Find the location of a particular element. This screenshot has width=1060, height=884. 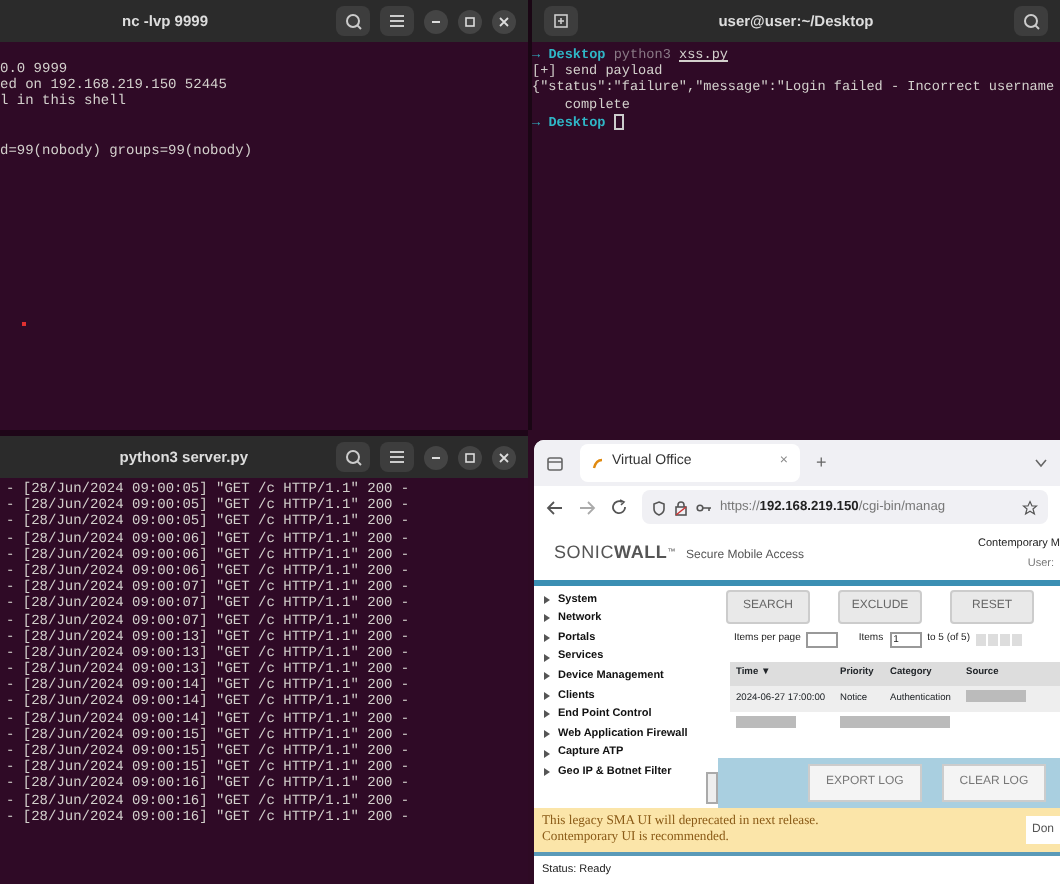

chevron-icon is located at coordinates (1041, 463).